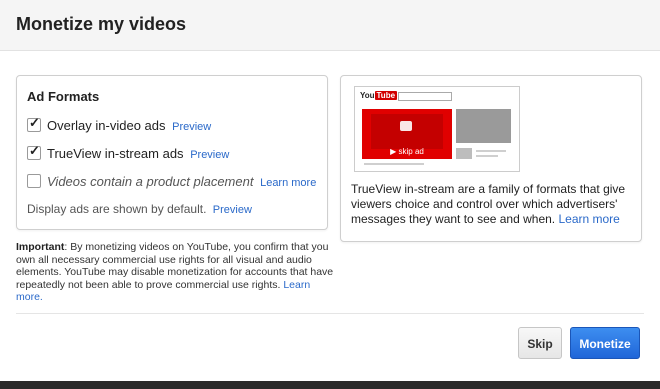 This screenshot has height=389, width=660. Describe the element at coordinates (40, 247) in the screenshot. I see `important-label: Important` at that location.